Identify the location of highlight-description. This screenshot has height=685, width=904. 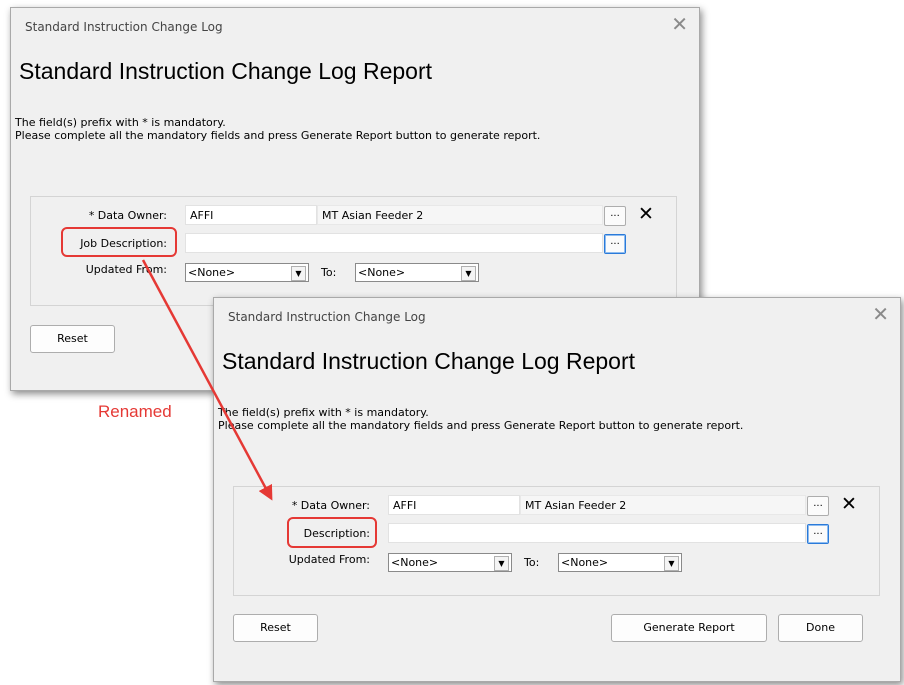
(332, 532).